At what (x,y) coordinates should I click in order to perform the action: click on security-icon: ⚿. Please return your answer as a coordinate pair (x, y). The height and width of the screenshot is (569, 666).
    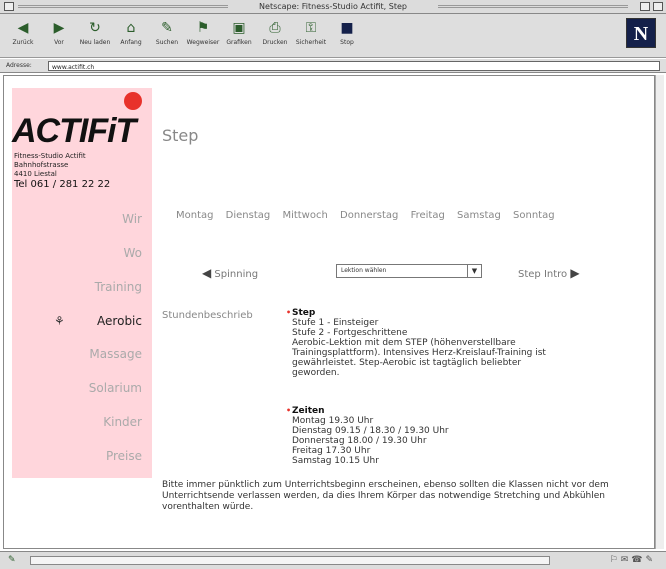
    Looking at the image, I should click on (311, 28).